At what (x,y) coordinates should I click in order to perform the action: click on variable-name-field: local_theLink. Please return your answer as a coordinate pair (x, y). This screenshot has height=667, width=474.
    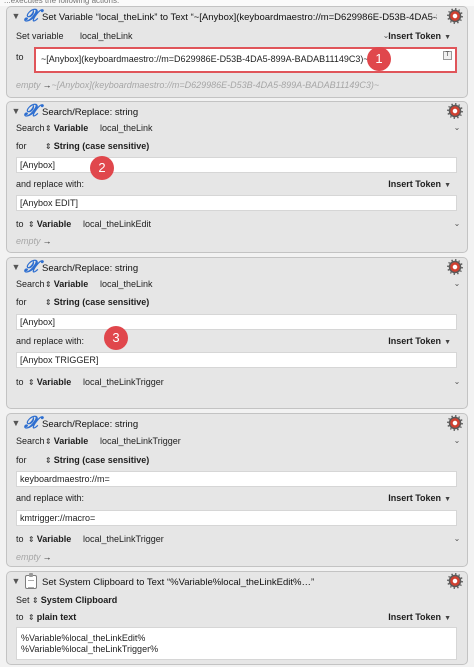
    Looking at the image, I should click on (106, 36).